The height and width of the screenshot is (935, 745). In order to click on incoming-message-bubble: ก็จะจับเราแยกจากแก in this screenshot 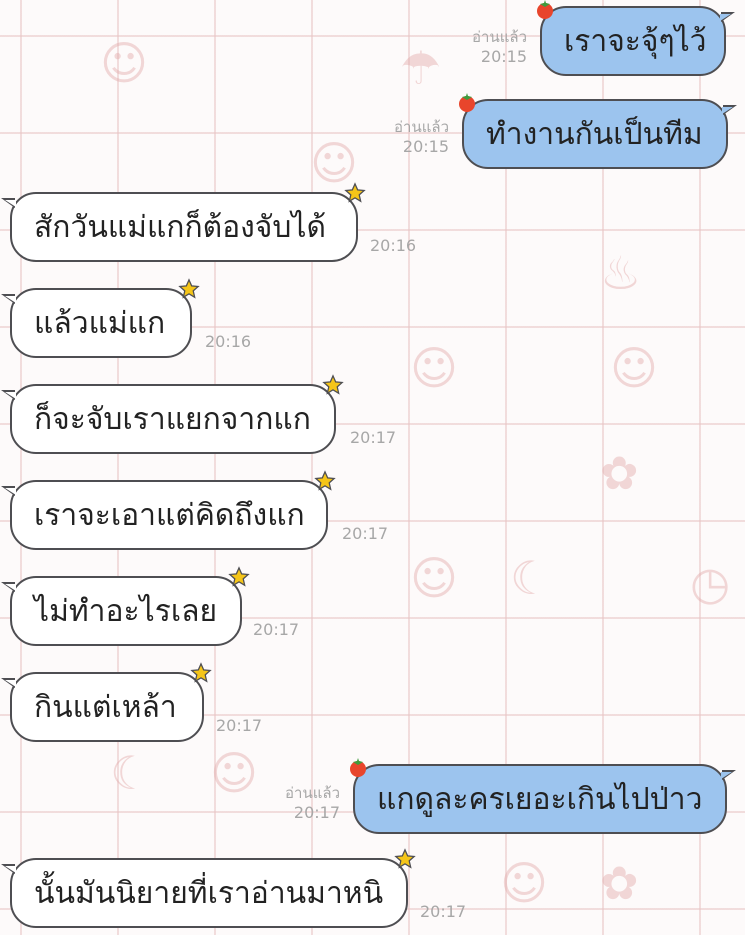, I will do `click(172, 414)`.